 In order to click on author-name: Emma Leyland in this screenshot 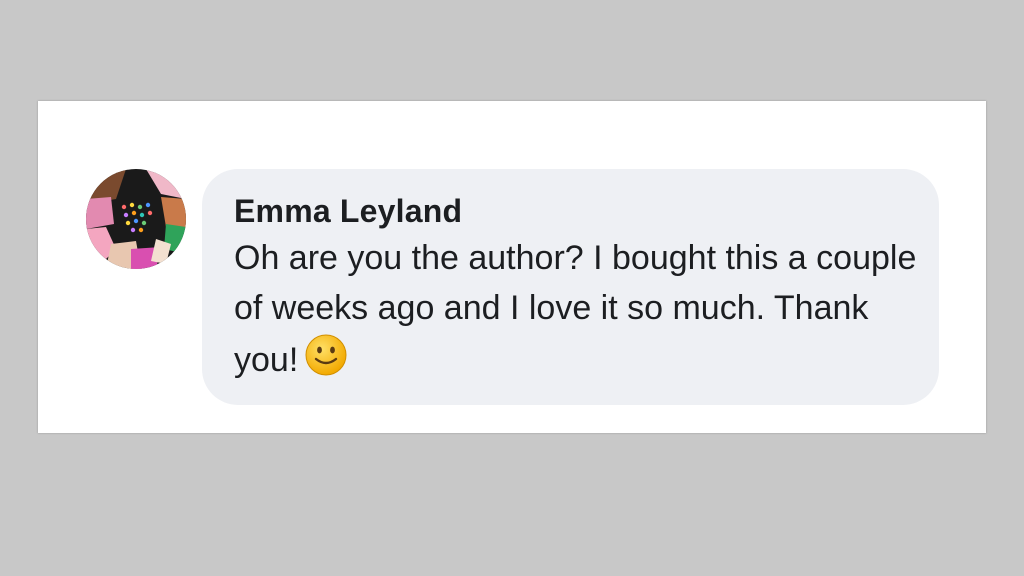, I will do `click(572, 211)`.